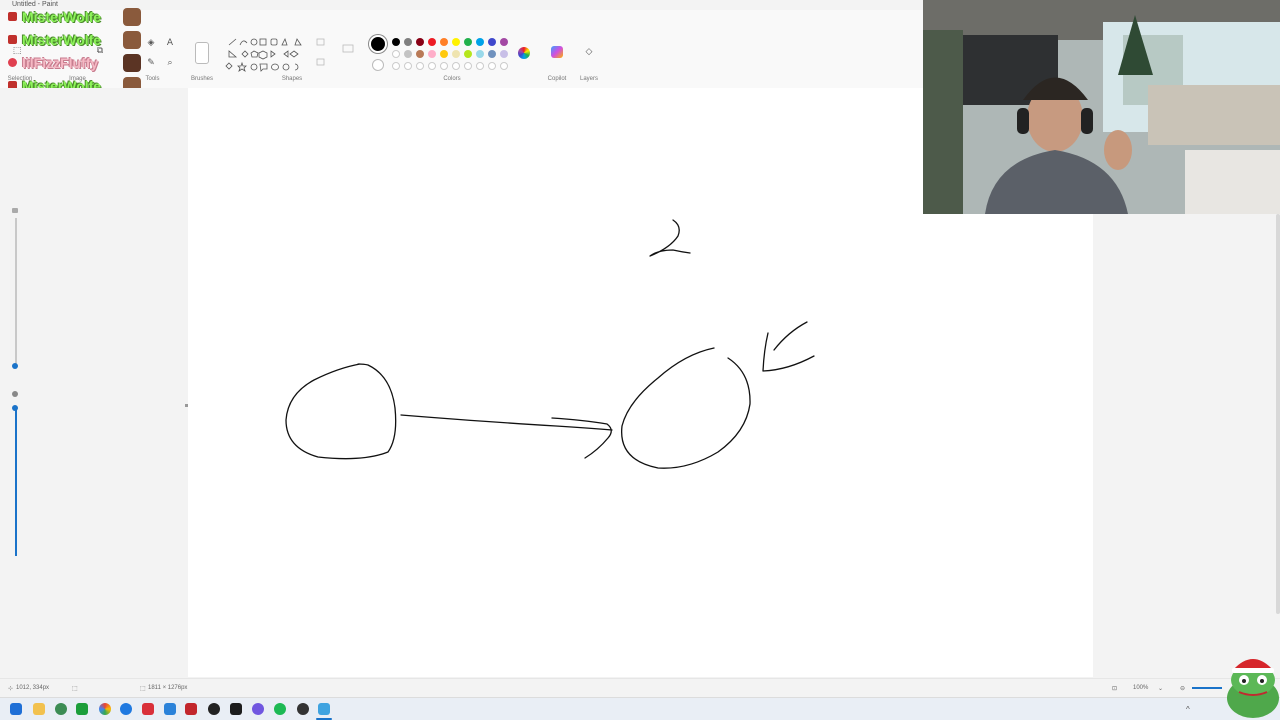 This screenshot has width=1280, height=720. Describe the element at coordinates (191, 709) in the screenshot. I see `brave-icon` at that location.